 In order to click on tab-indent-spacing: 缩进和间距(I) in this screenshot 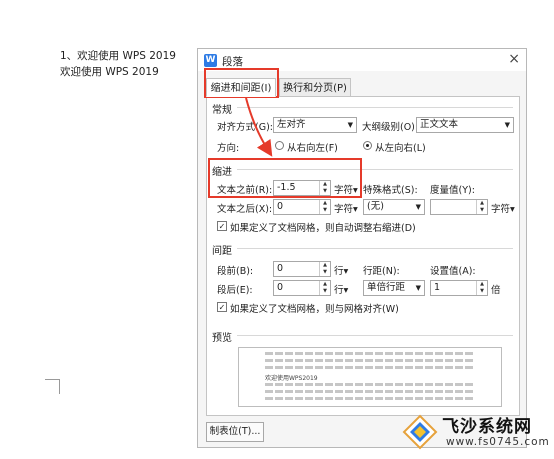, I will do `click(241, 87)`.